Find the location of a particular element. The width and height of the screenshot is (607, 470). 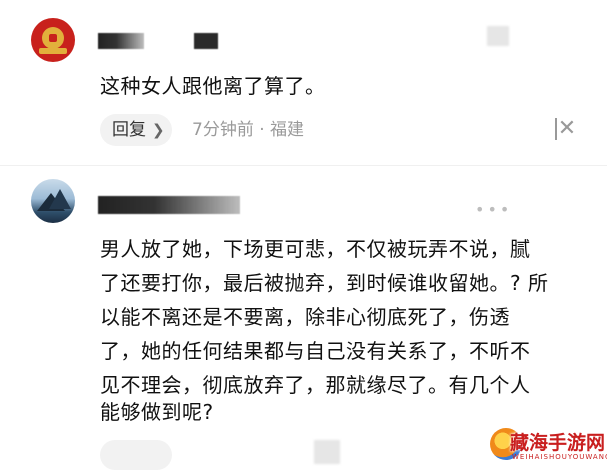

reply-button is located at coordinates (136, 455).